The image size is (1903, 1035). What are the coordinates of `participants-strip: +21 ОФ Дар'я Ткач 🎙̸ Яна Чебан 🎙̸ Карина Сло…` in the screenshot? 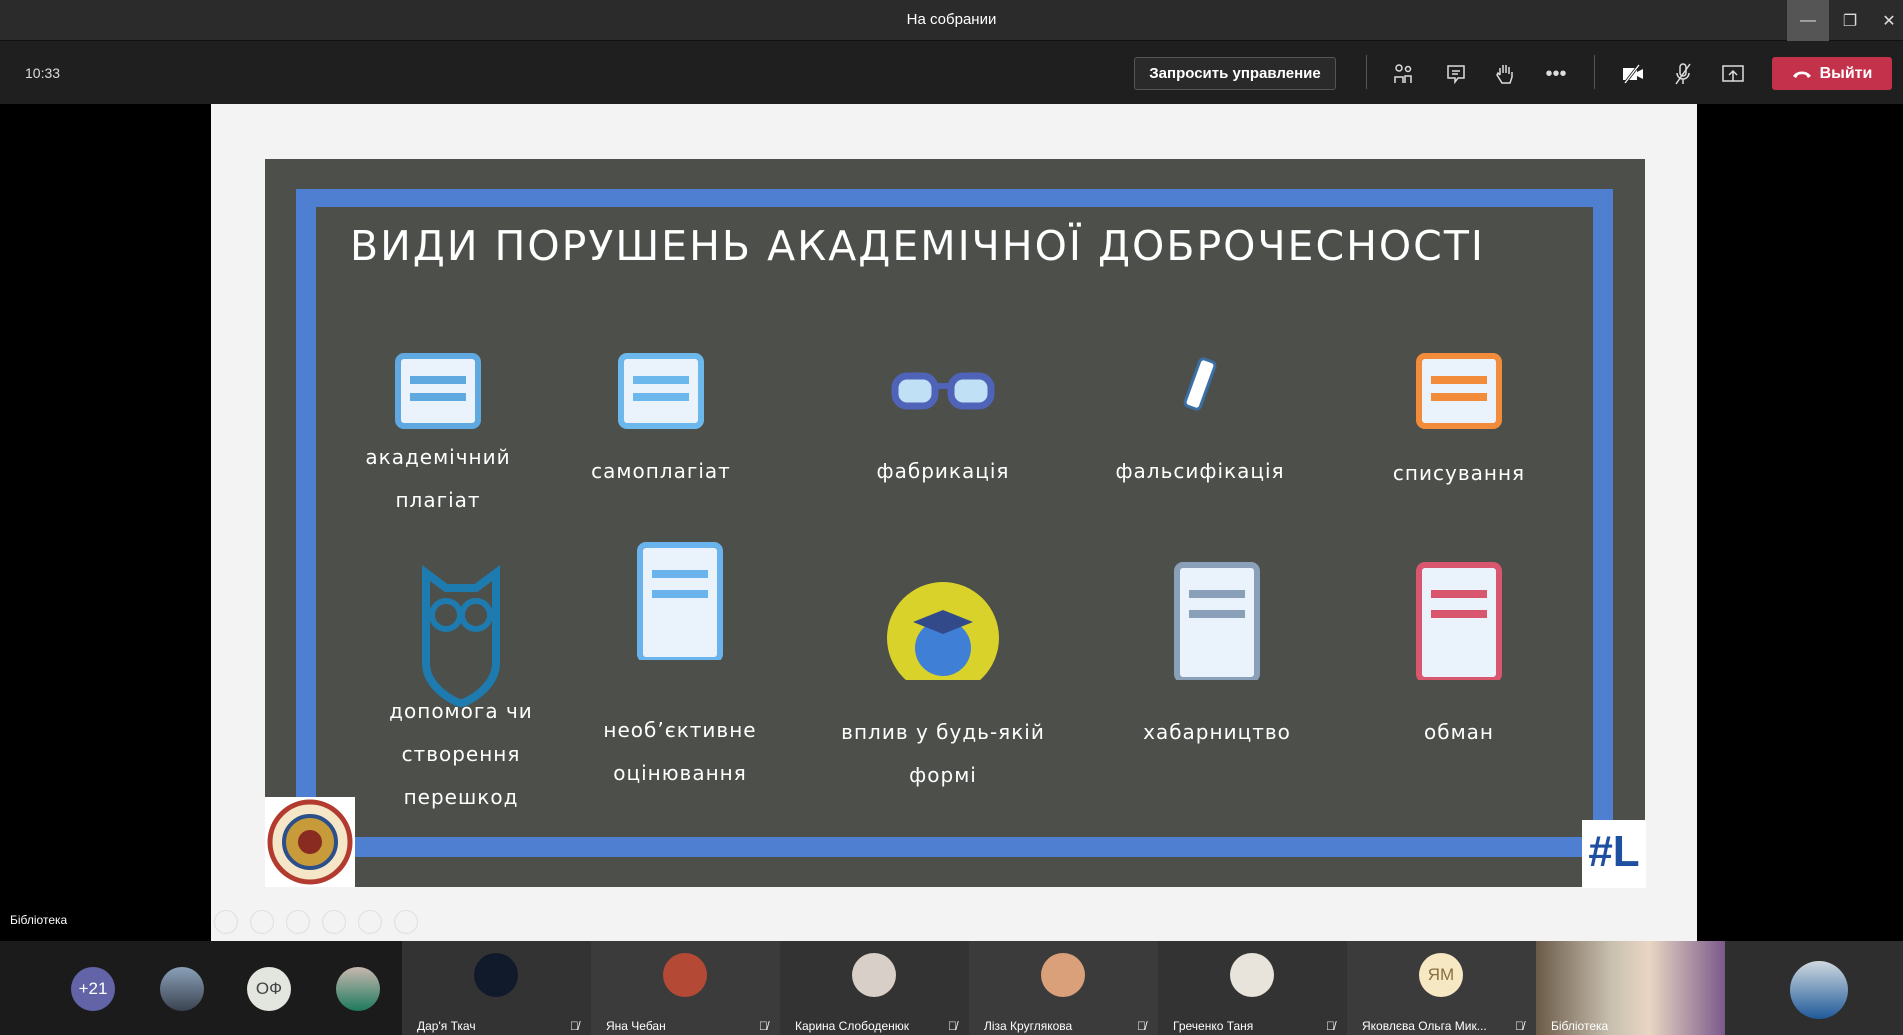 It's located at (951, 988).